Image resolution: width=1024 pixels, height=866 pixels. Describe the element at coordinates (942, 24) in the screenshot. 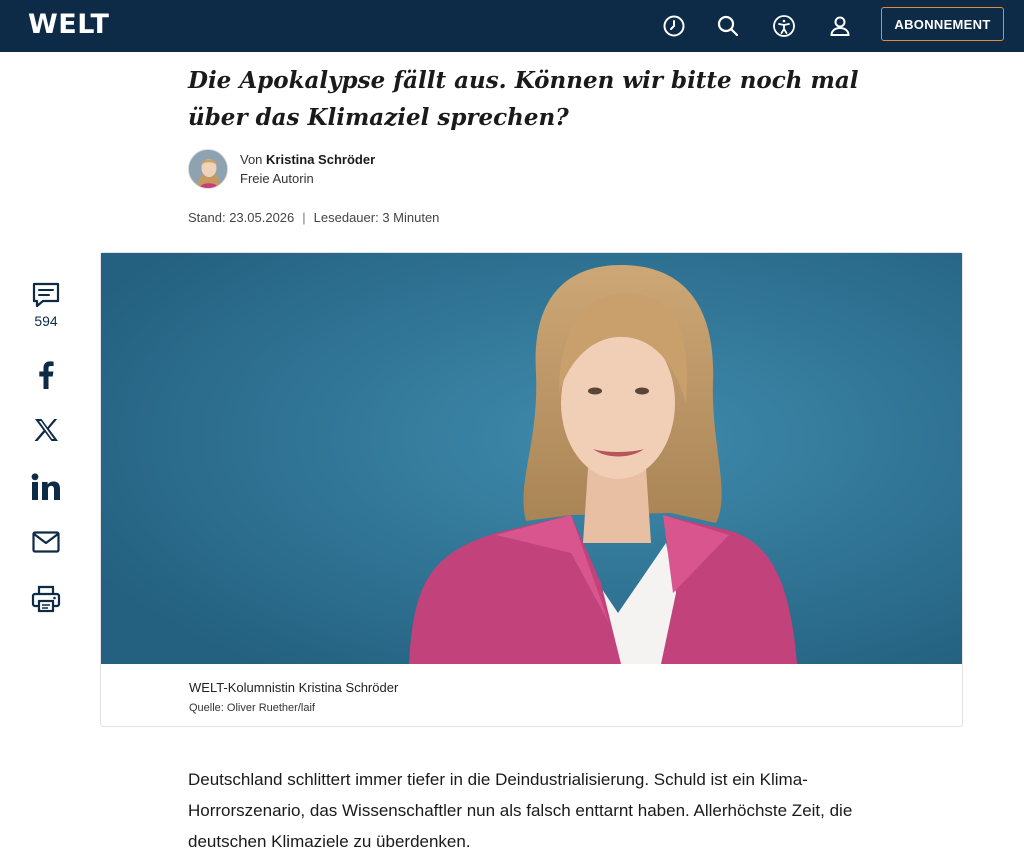

I see `subscribe-button: ABONNEMENT` at that location.